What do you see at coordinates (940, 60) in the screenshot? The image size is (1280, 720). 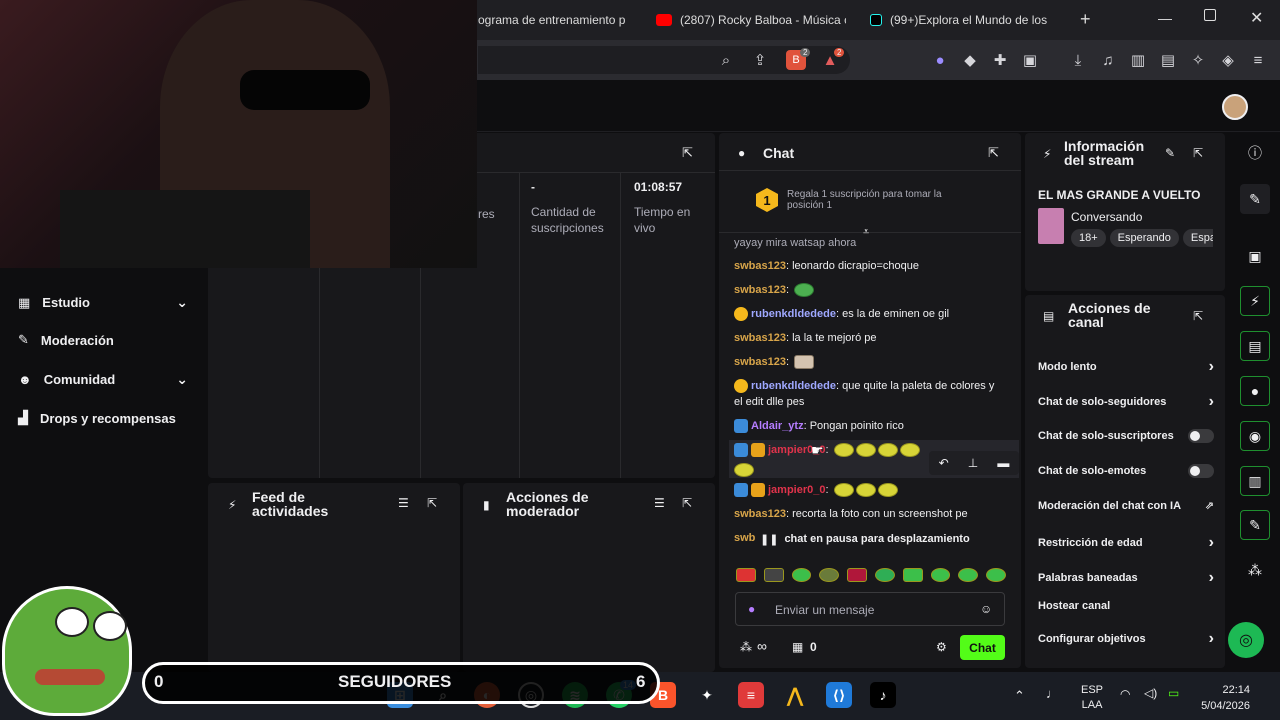 I see `extension-icon: ●` at bounding box center [940, 60].